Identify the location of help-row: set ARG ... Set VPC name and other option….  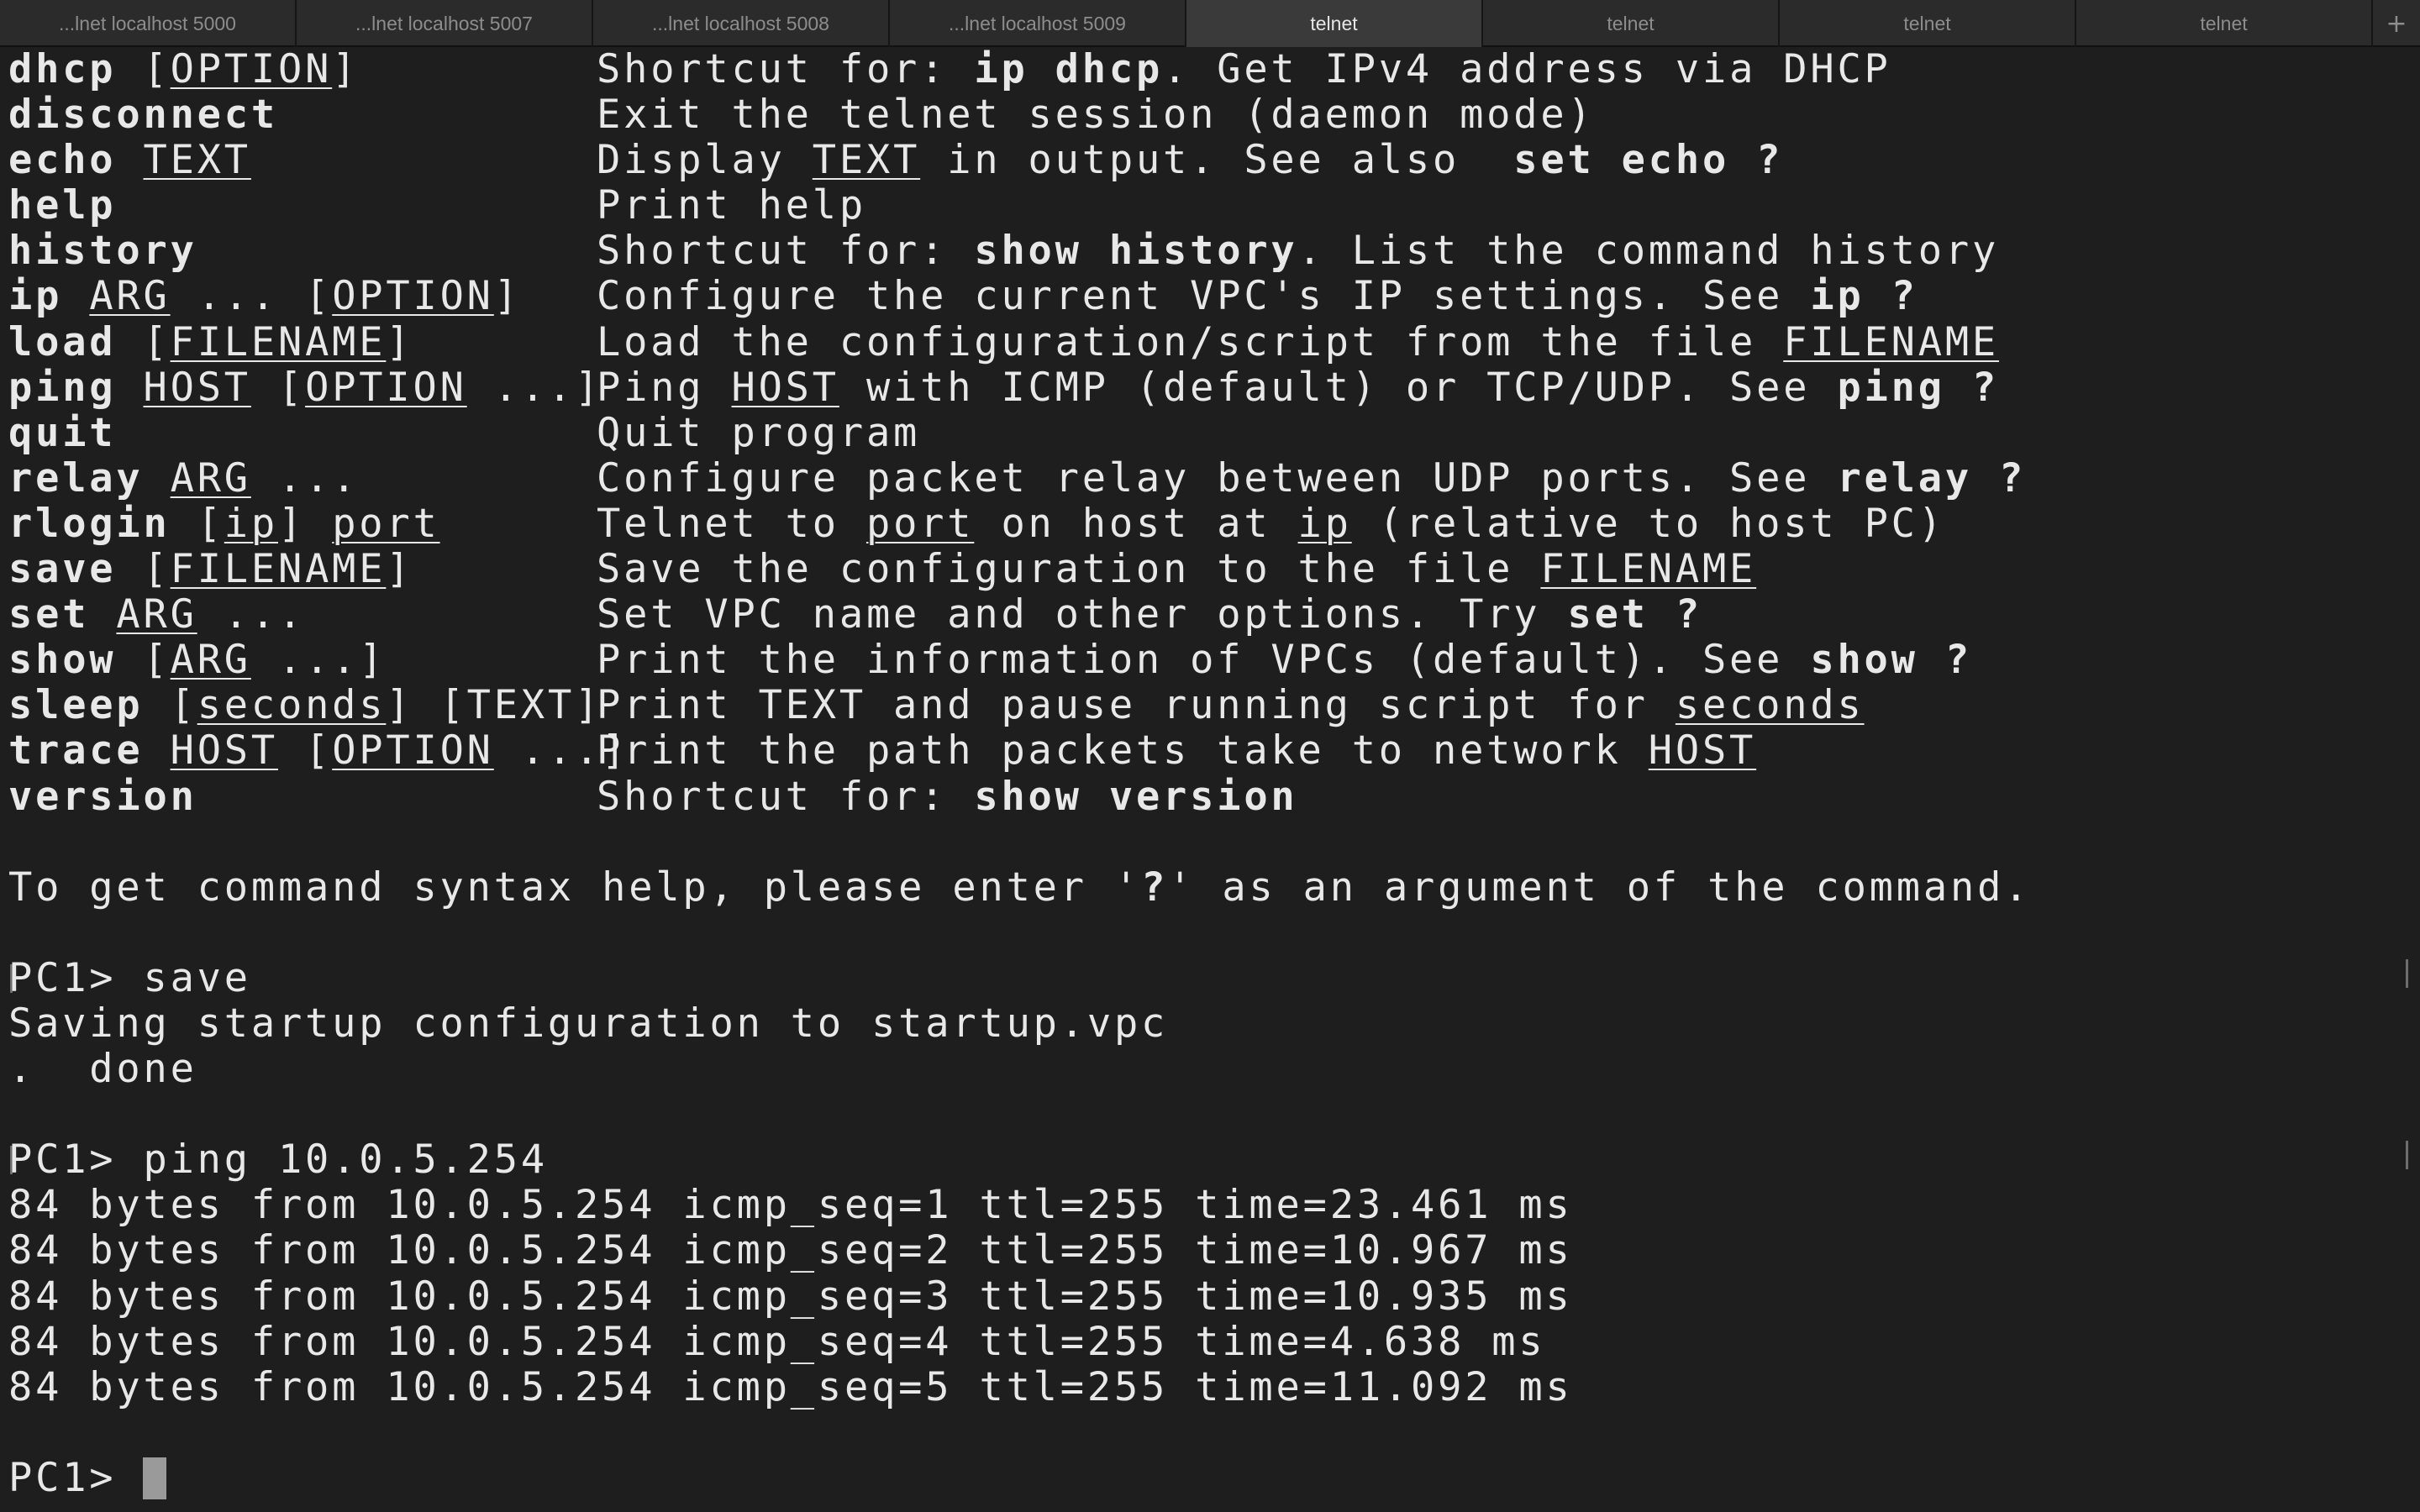
(1210, 615).